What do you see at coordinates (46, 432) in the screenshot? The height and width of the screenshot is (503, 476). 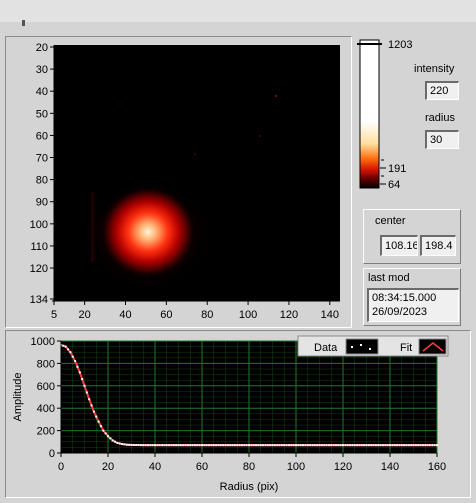 I see `chart-y-tick-label: 200` at bounding box center [46, 432].